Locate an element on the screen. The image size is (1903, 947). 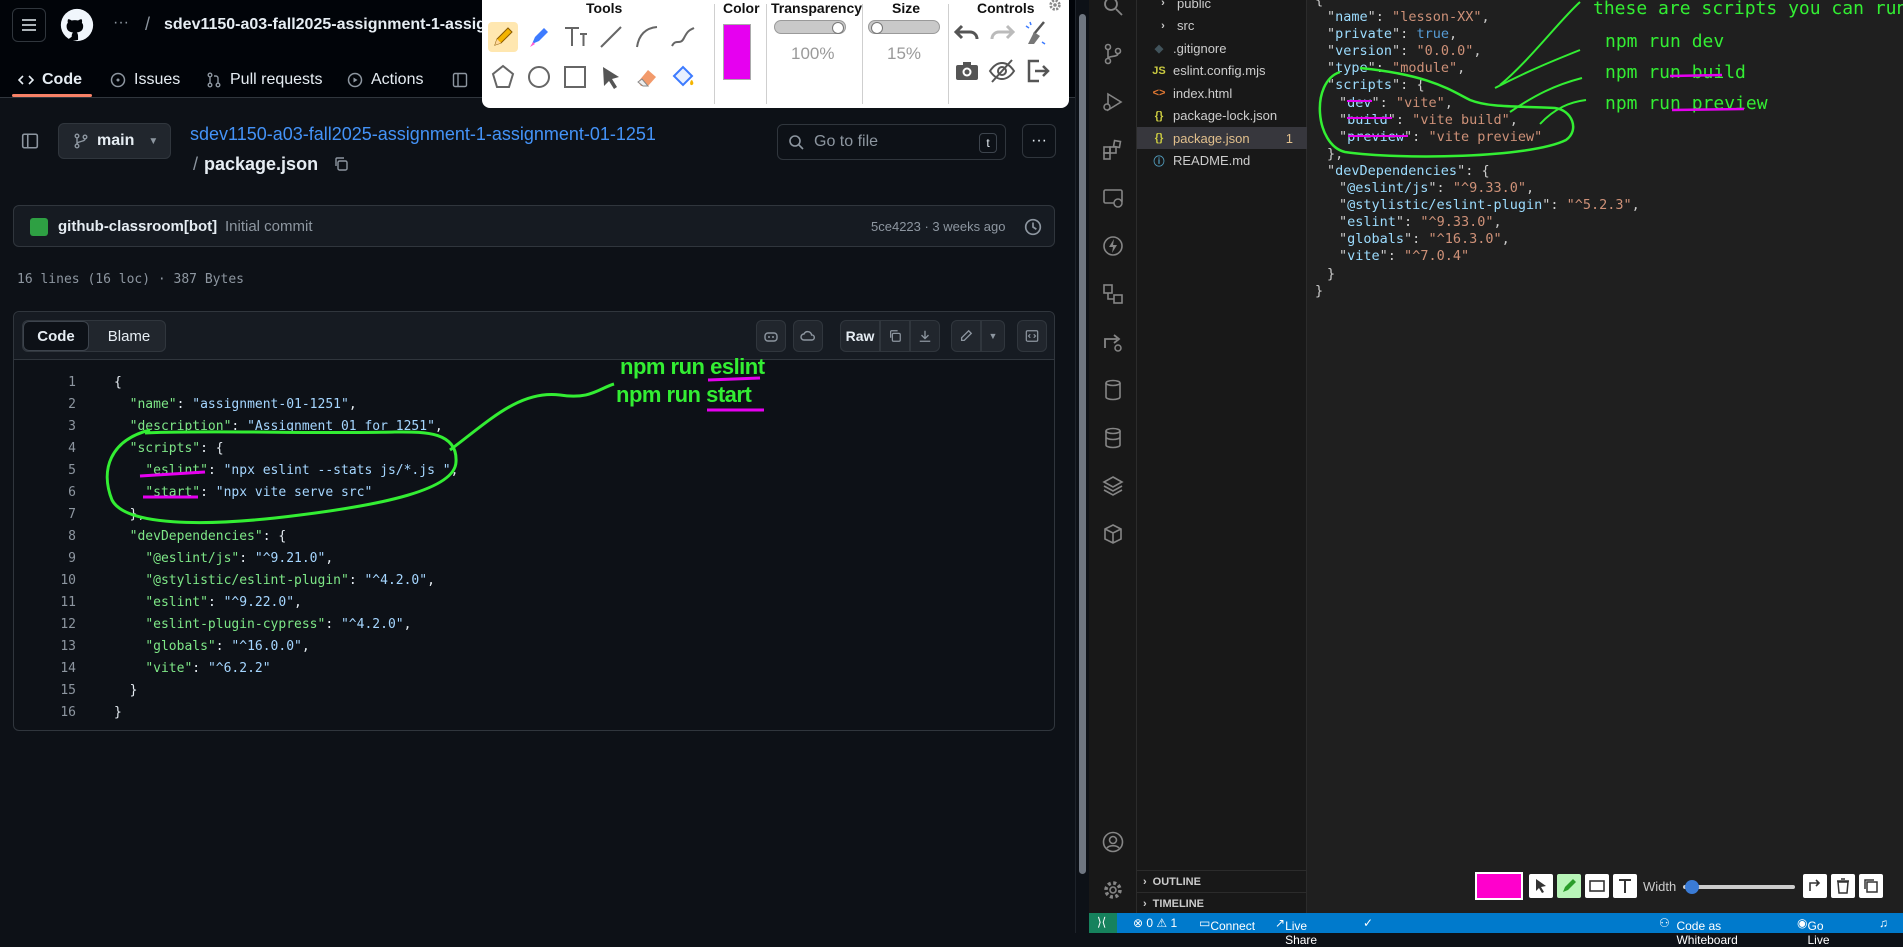
shapes-icon is located at coordinates (1113, 294).